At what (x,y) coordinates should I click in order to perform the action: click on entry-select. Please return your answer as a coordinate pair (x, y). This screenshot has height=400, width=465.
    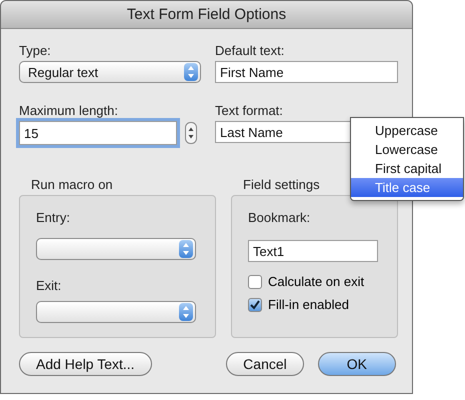
    Looking at the image, I should click on (116, 249).